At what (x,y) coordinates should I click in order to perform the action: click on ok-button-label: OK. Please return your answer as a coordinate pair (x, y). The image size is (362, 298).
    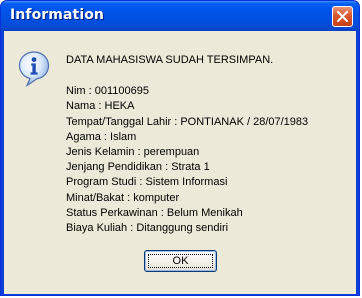
    Looking at the image, I should click on (180, 261).